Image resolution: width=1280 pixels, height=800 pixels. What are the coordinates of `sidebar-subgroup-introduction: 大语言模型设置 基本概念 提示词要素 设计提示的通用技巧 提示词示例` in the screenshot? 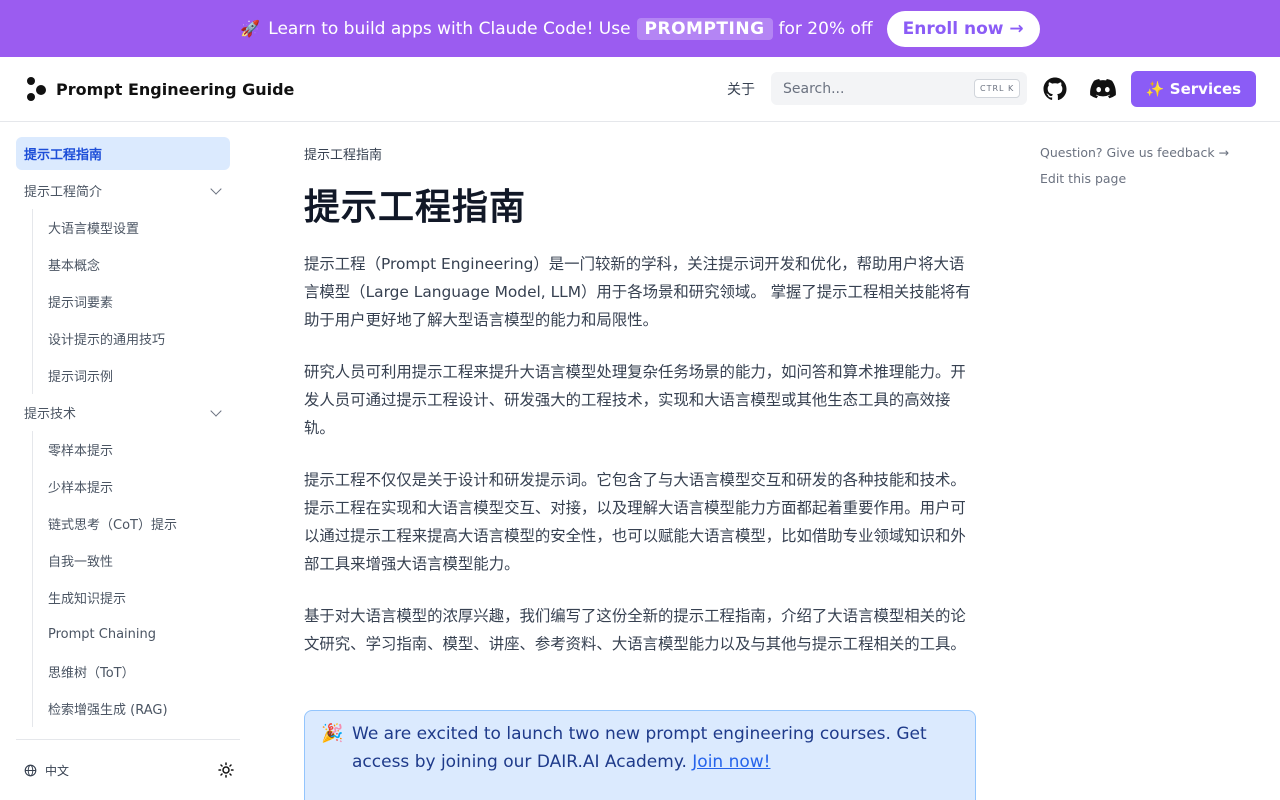 It's located at (123, 301).